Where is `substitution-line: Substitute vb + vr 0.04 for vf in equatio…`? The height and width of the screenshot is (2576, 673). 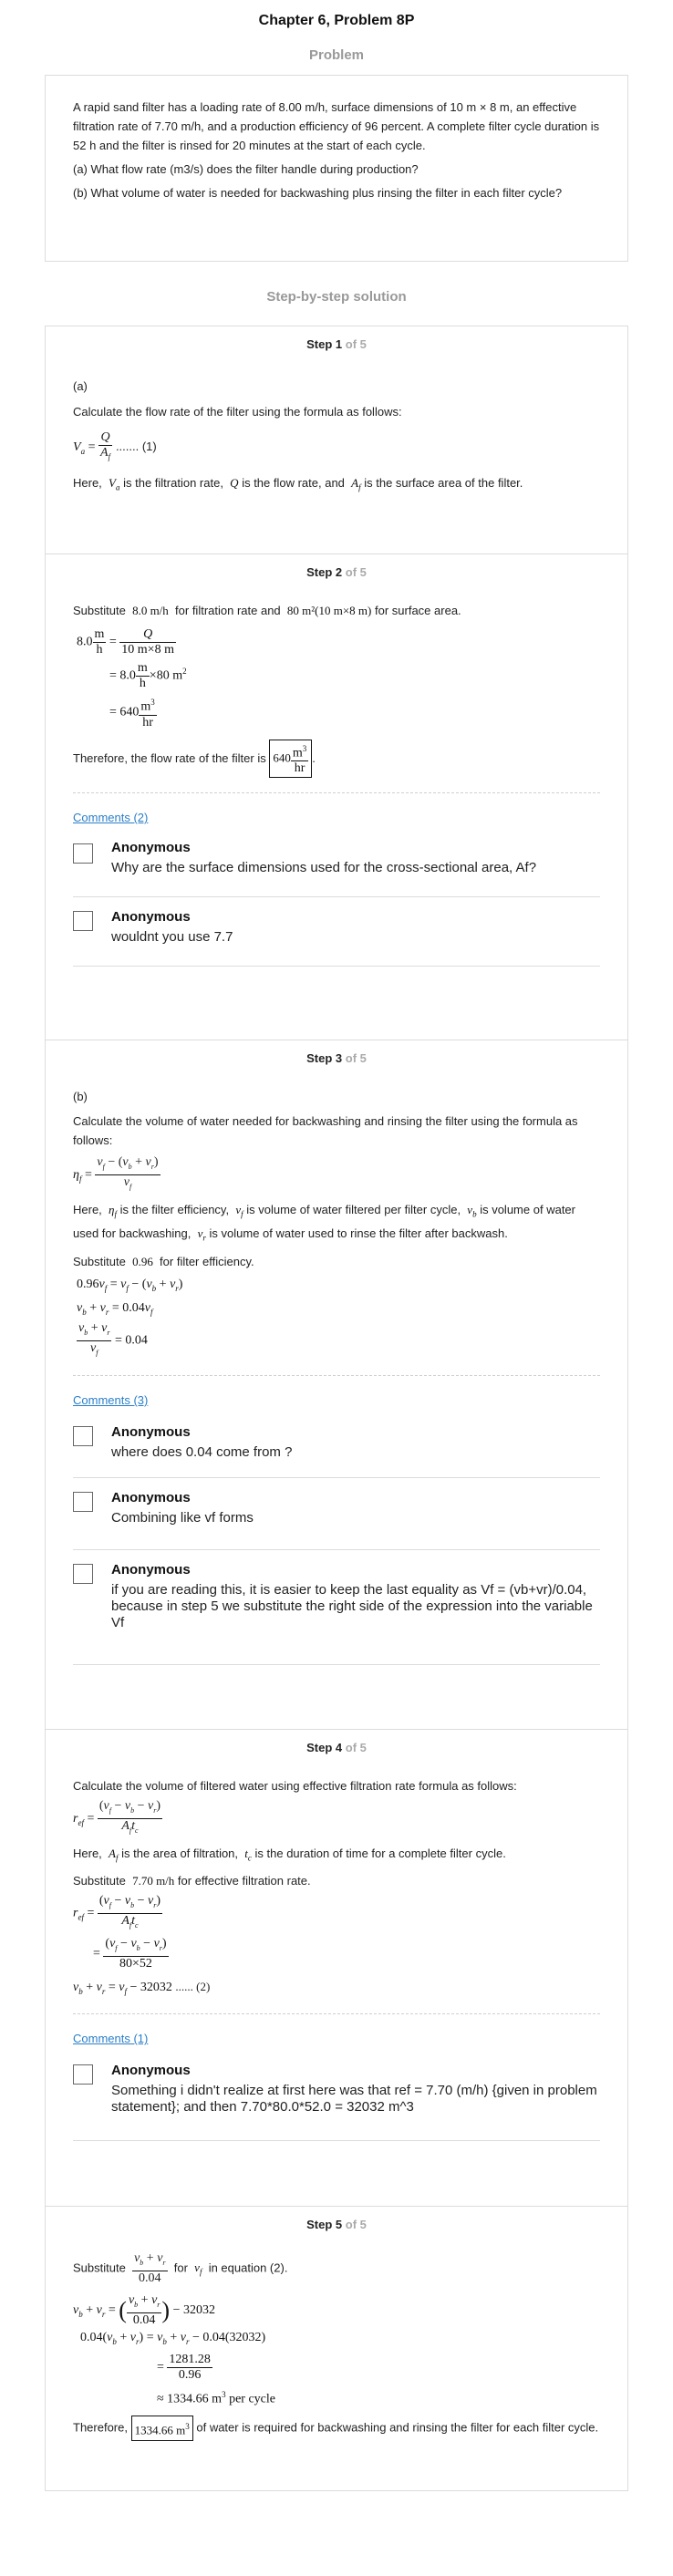
substitution-line: Substitute vb + vr 0.04 for vf in equatio… is located at coordinates (180, 2268).